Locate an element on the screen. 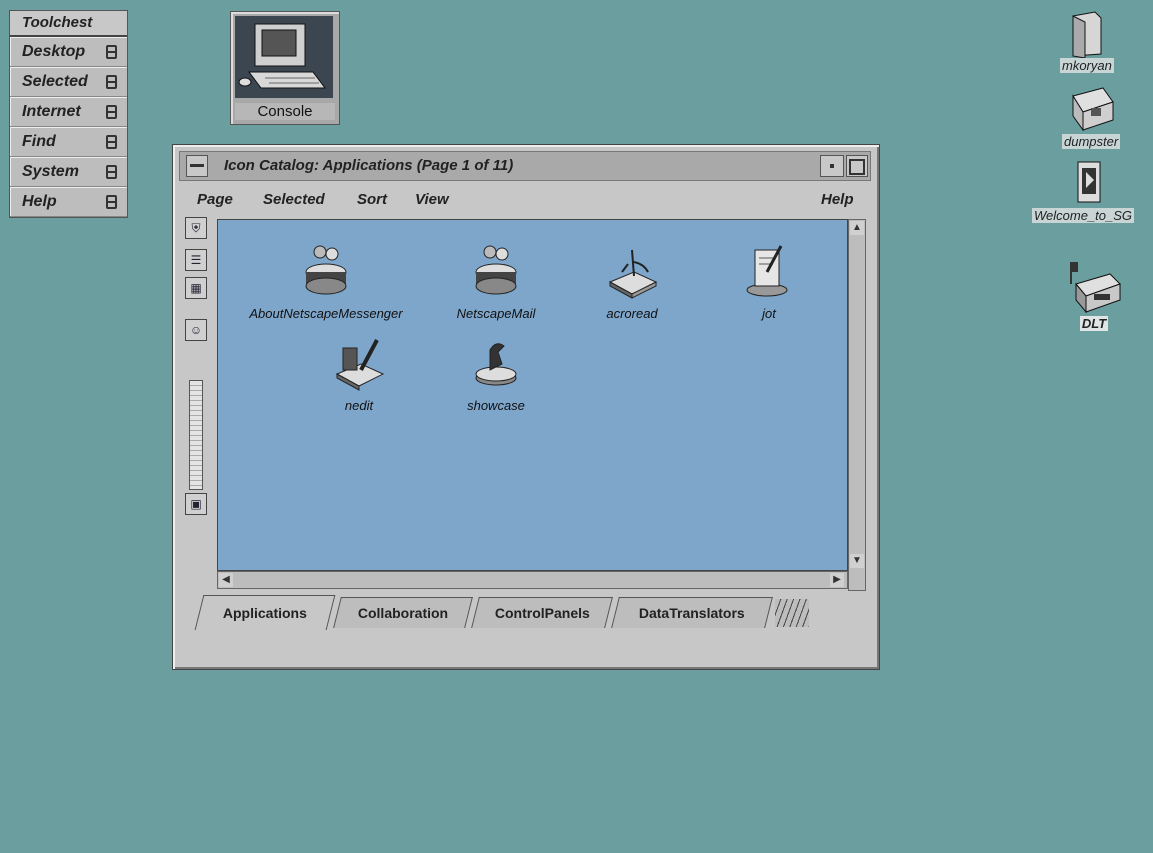 This screenshot has width=1153, height=853. menu-page: Page is located at coordinates (215, 199).